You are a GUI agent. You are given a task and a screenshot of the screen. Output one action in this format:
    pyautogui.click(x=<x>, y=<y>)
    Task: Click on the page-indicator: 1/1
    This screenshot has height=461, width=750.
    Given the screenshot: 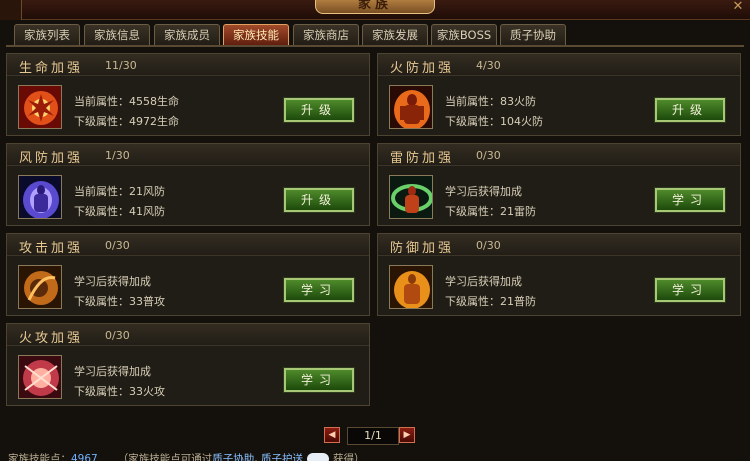 What is the action you would take?
    pyautogui.click(x=373, y=436)
    